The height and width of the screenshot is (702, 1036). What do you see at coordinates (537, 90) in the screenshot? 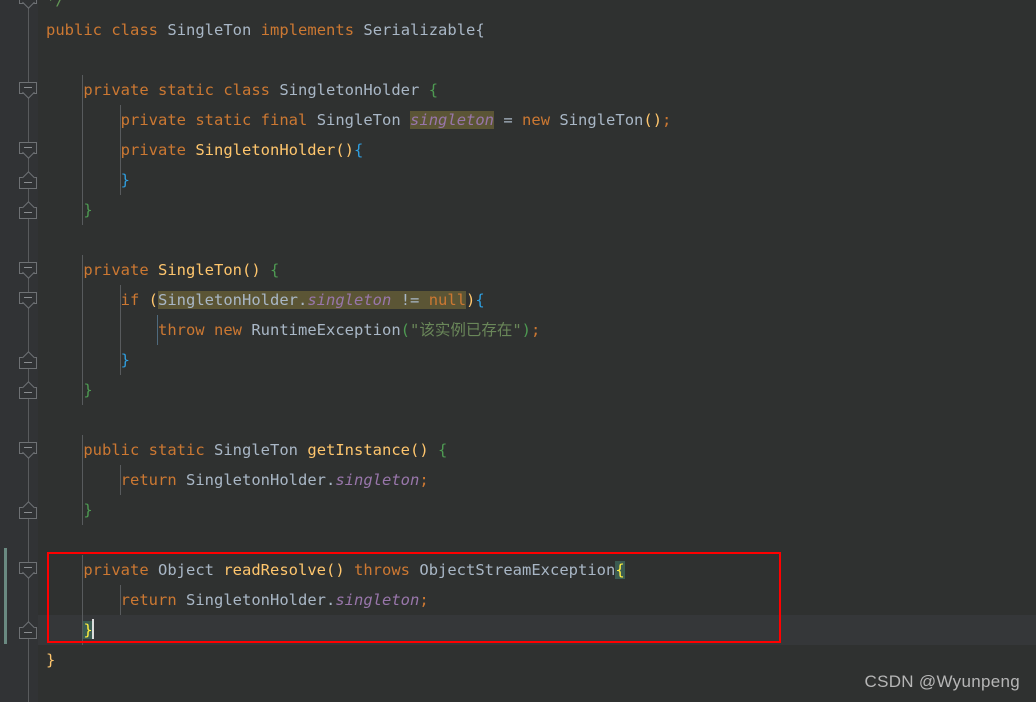
I see `code-line: private static class SingletonHolder {` at bounding box center [537, 90].